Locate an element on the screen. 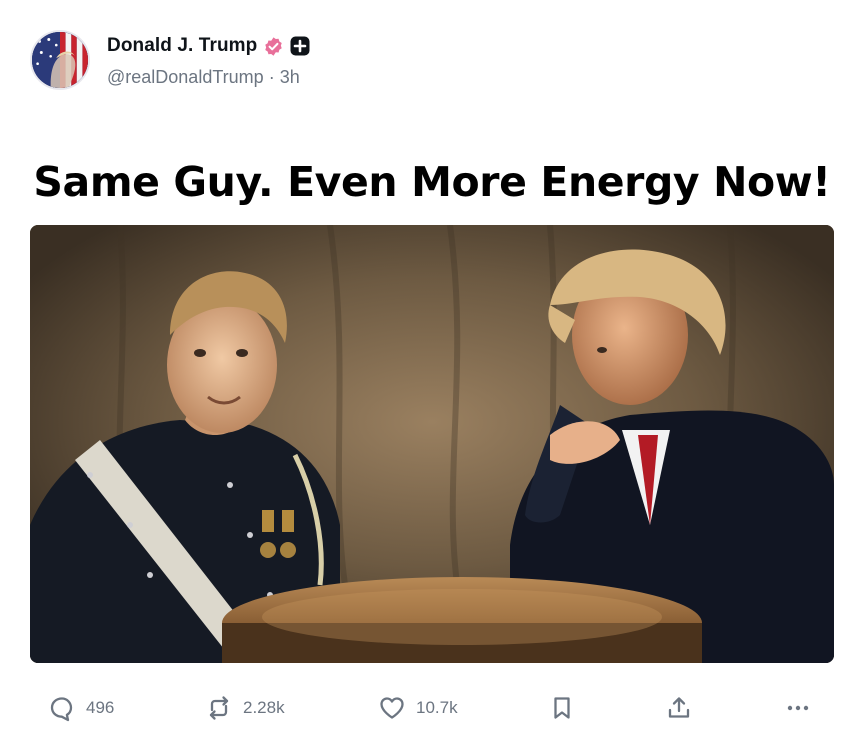 Image resolution: width=864 pixels, height=742 pixels. verified-badge-icon is located at coordinates (273, 46).